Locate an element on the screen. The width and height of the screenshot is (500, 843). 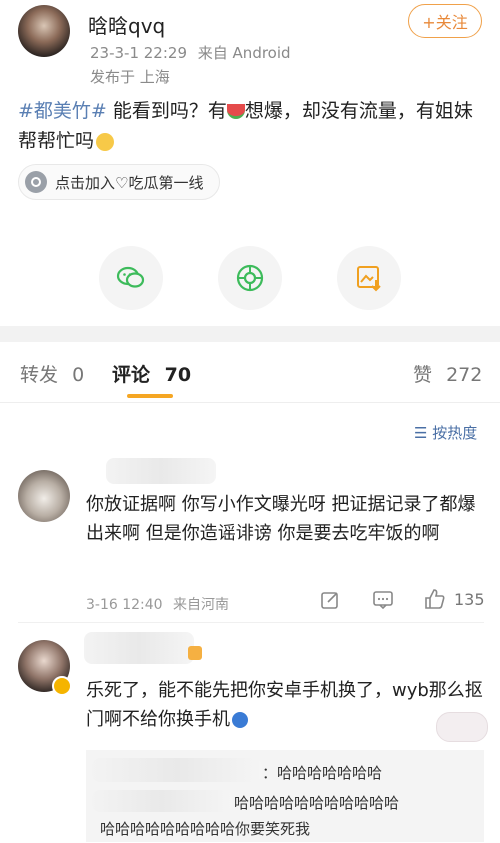
save-image-icon is located at coordinates (369, 279).